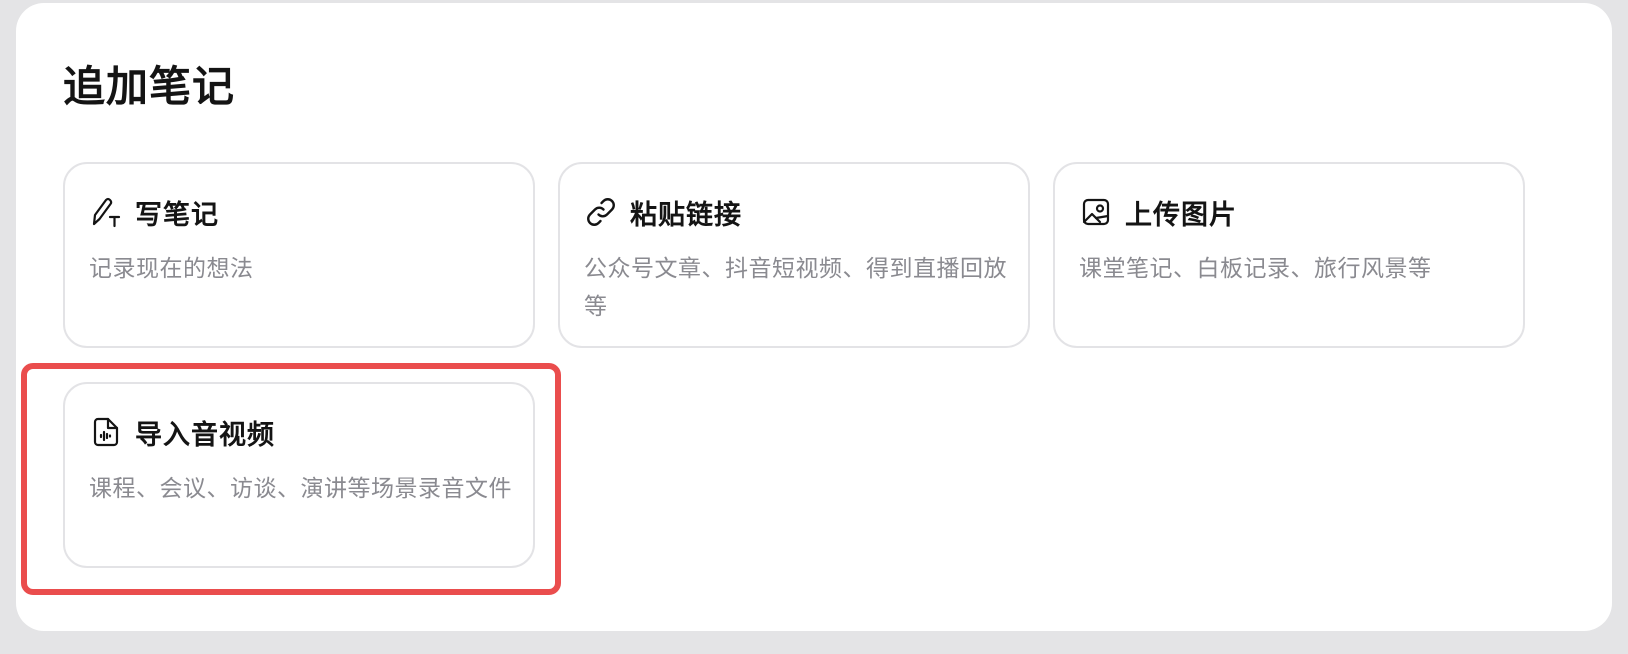  I want to click on card-header: 上传图片, so click(1158, 212).